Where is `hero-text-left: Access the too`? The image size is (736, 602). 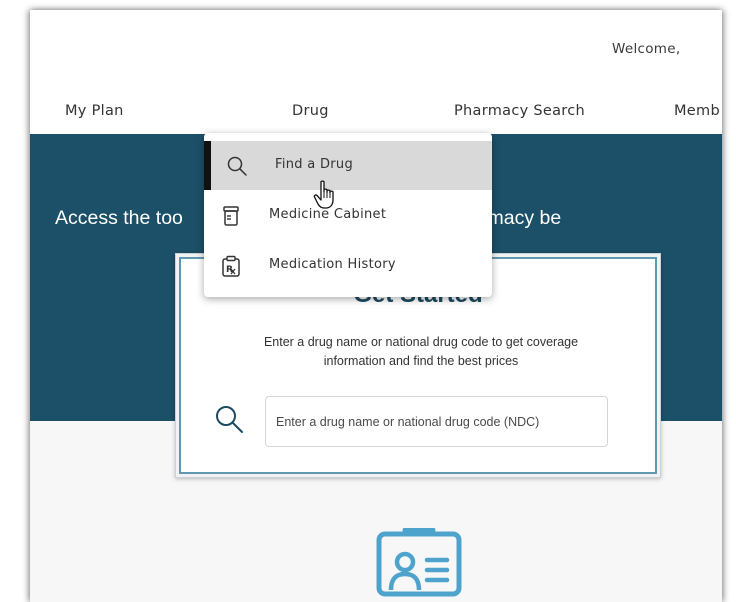 hero-text-left: Access the too is located at coordinates (119, 218).